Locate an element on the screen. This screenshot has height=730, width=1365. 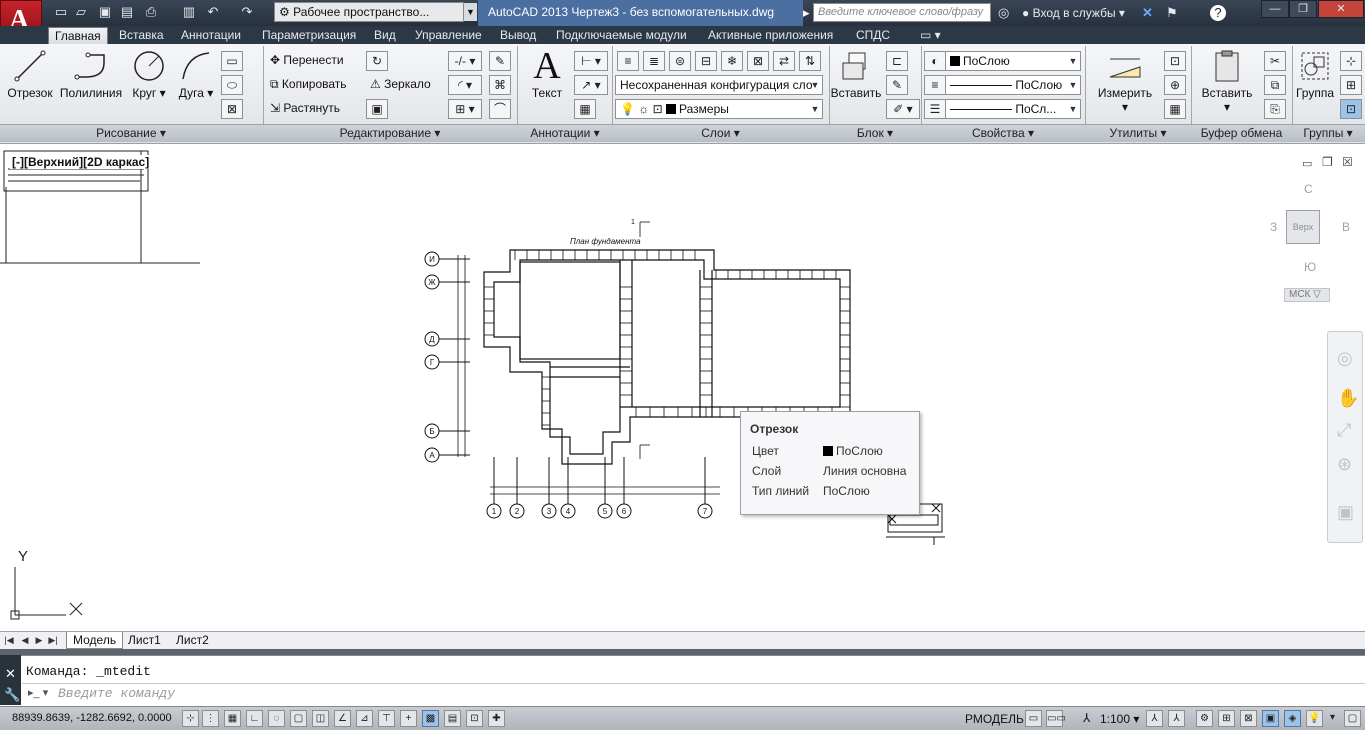
vp-close-icon: ☒ is located at coordinates (1347, 162).